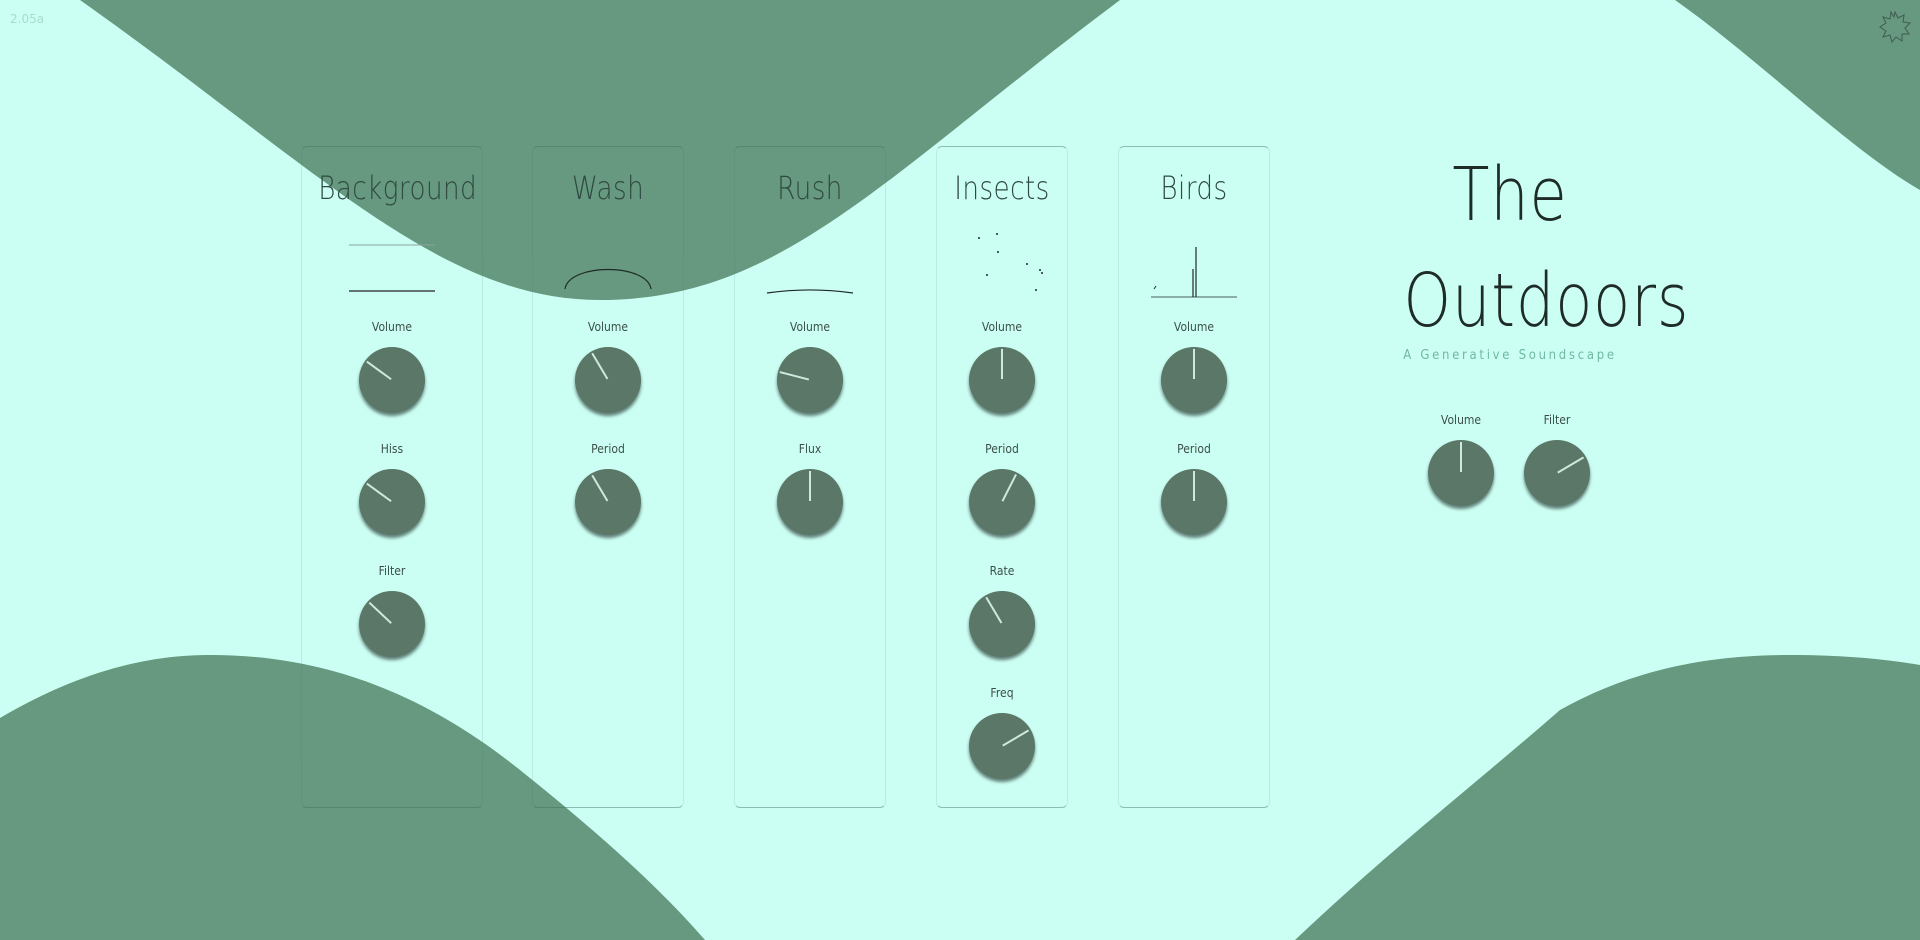 This screenshot has height=940, width=1920. Describe the element at coordinates (1194, 188) in the screenshot. I see `panel-title: Birds` at that location.